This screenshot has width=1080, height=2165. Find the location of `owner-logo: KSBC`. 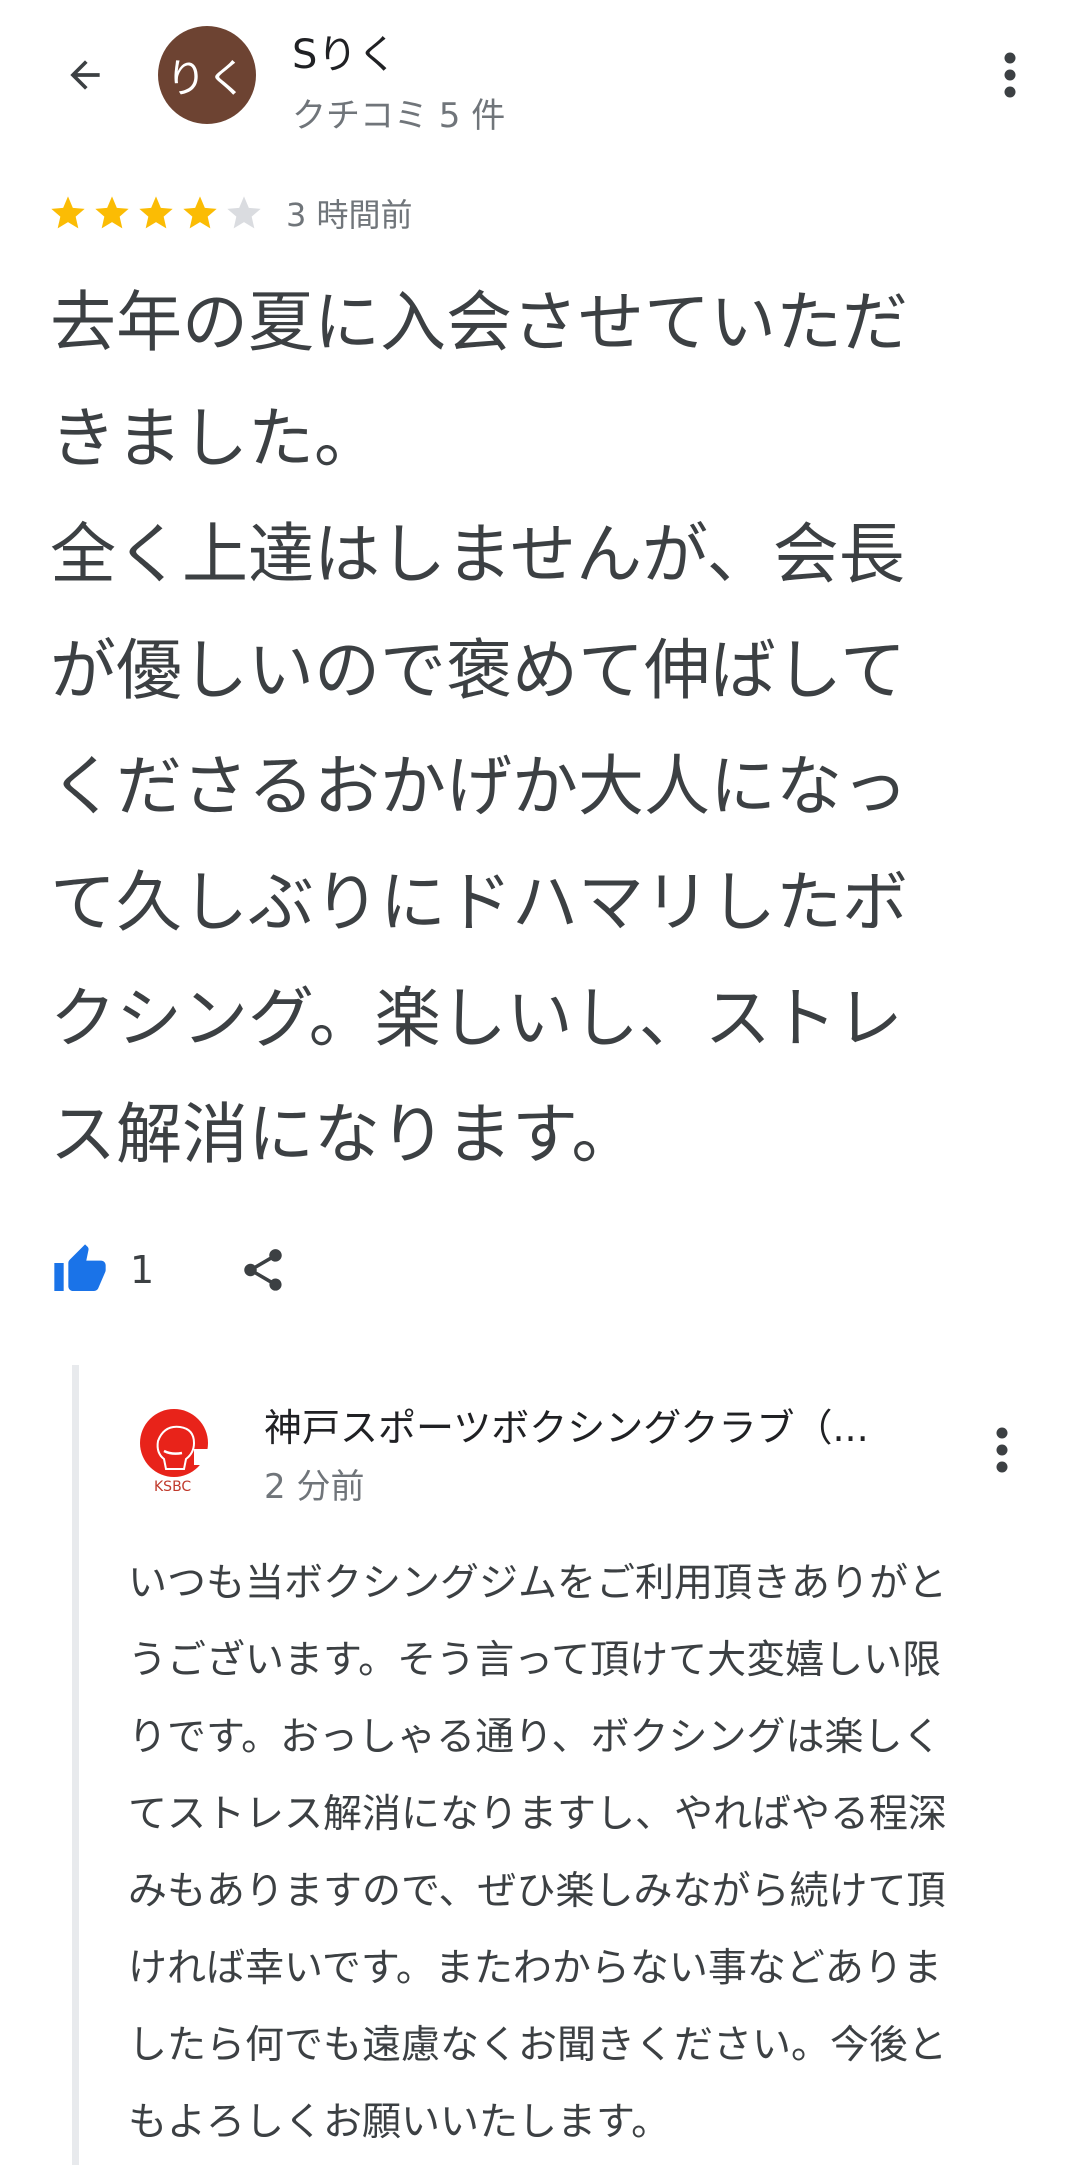

owner-logo: KSBC is located at coordinates (177, 1450).